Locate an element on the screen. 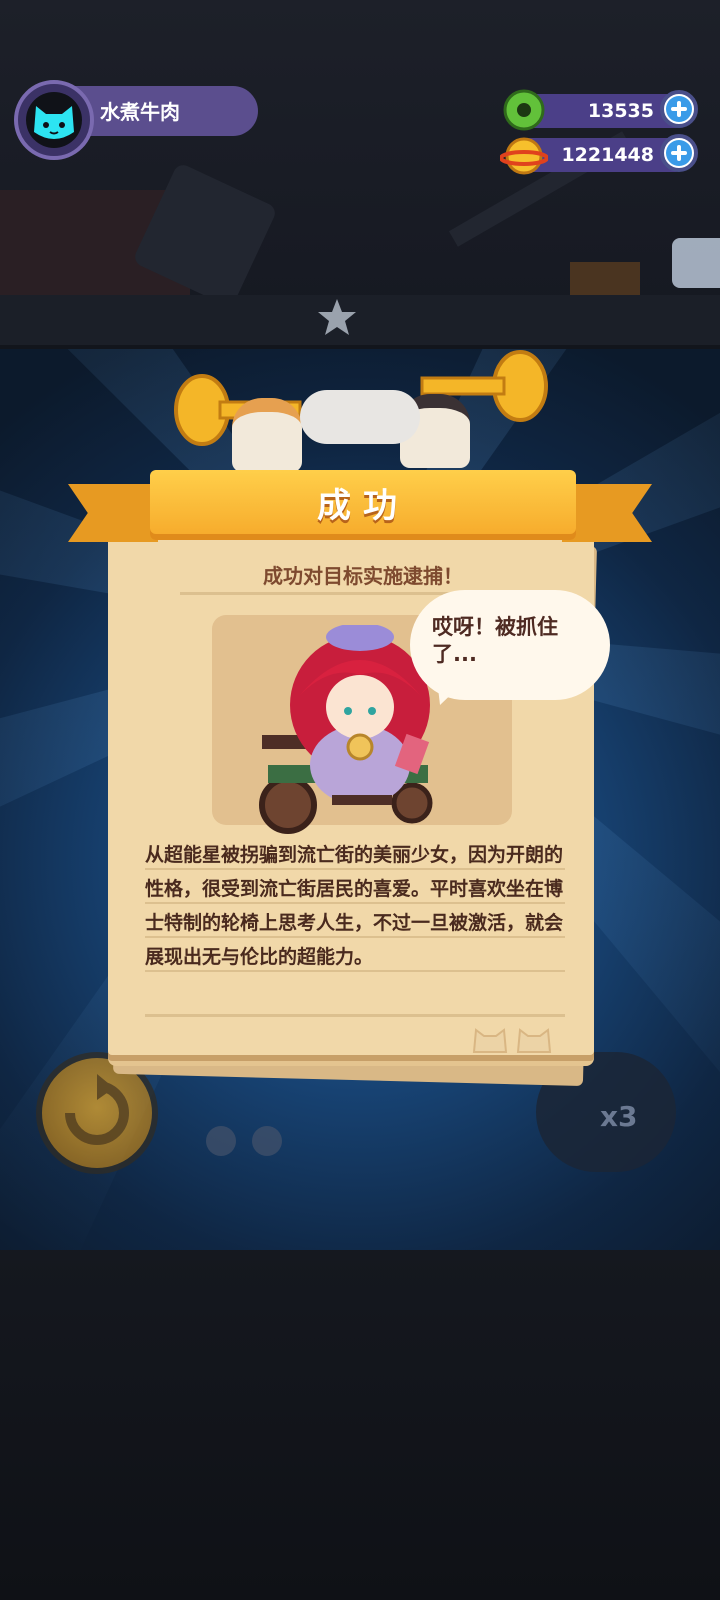  speed-label: x3 is located at coordinates (619, 1116).